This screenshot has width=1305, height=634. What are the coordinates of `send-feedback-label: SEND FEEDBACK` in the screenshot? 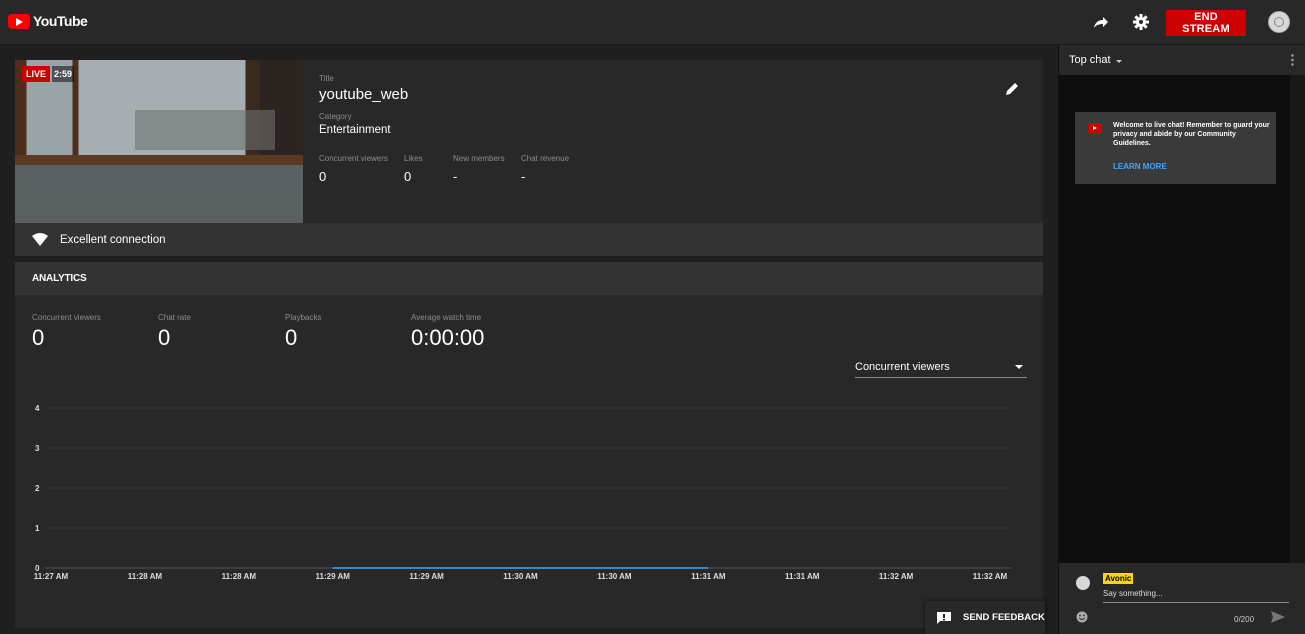 It's located at (1004, 617).